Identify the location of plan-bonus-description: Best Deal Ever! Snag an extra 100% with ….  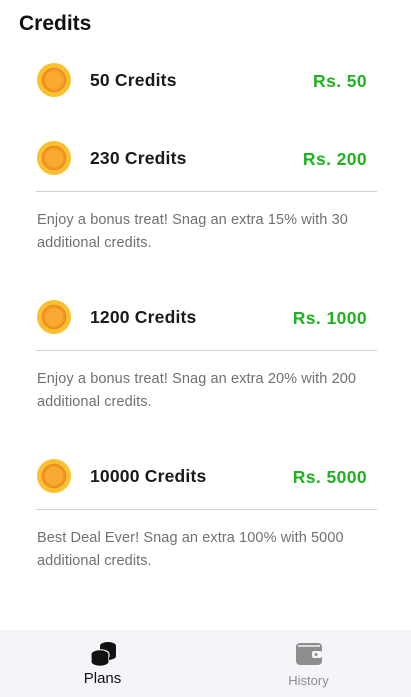
(190, 549).